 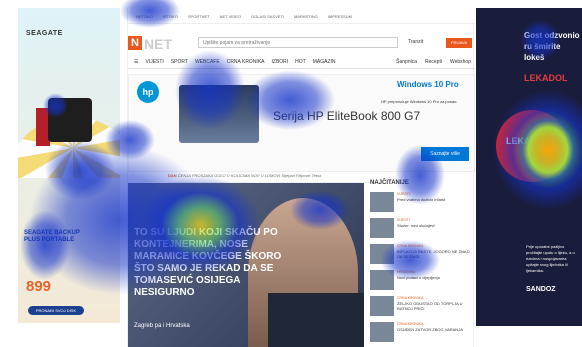 I want to click on ticker-label: DAN, so click(x=172, y=175).